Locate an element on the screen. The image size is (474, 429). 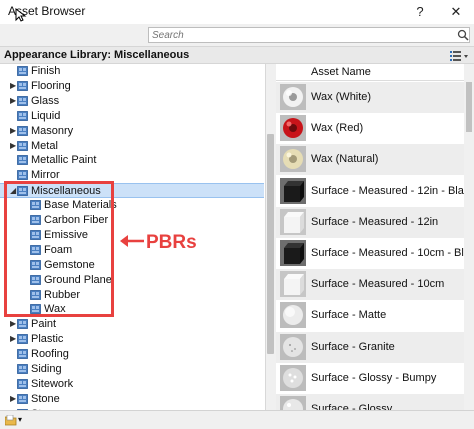
asset-name: Surface - Granite is located at coordinates (353, 346).